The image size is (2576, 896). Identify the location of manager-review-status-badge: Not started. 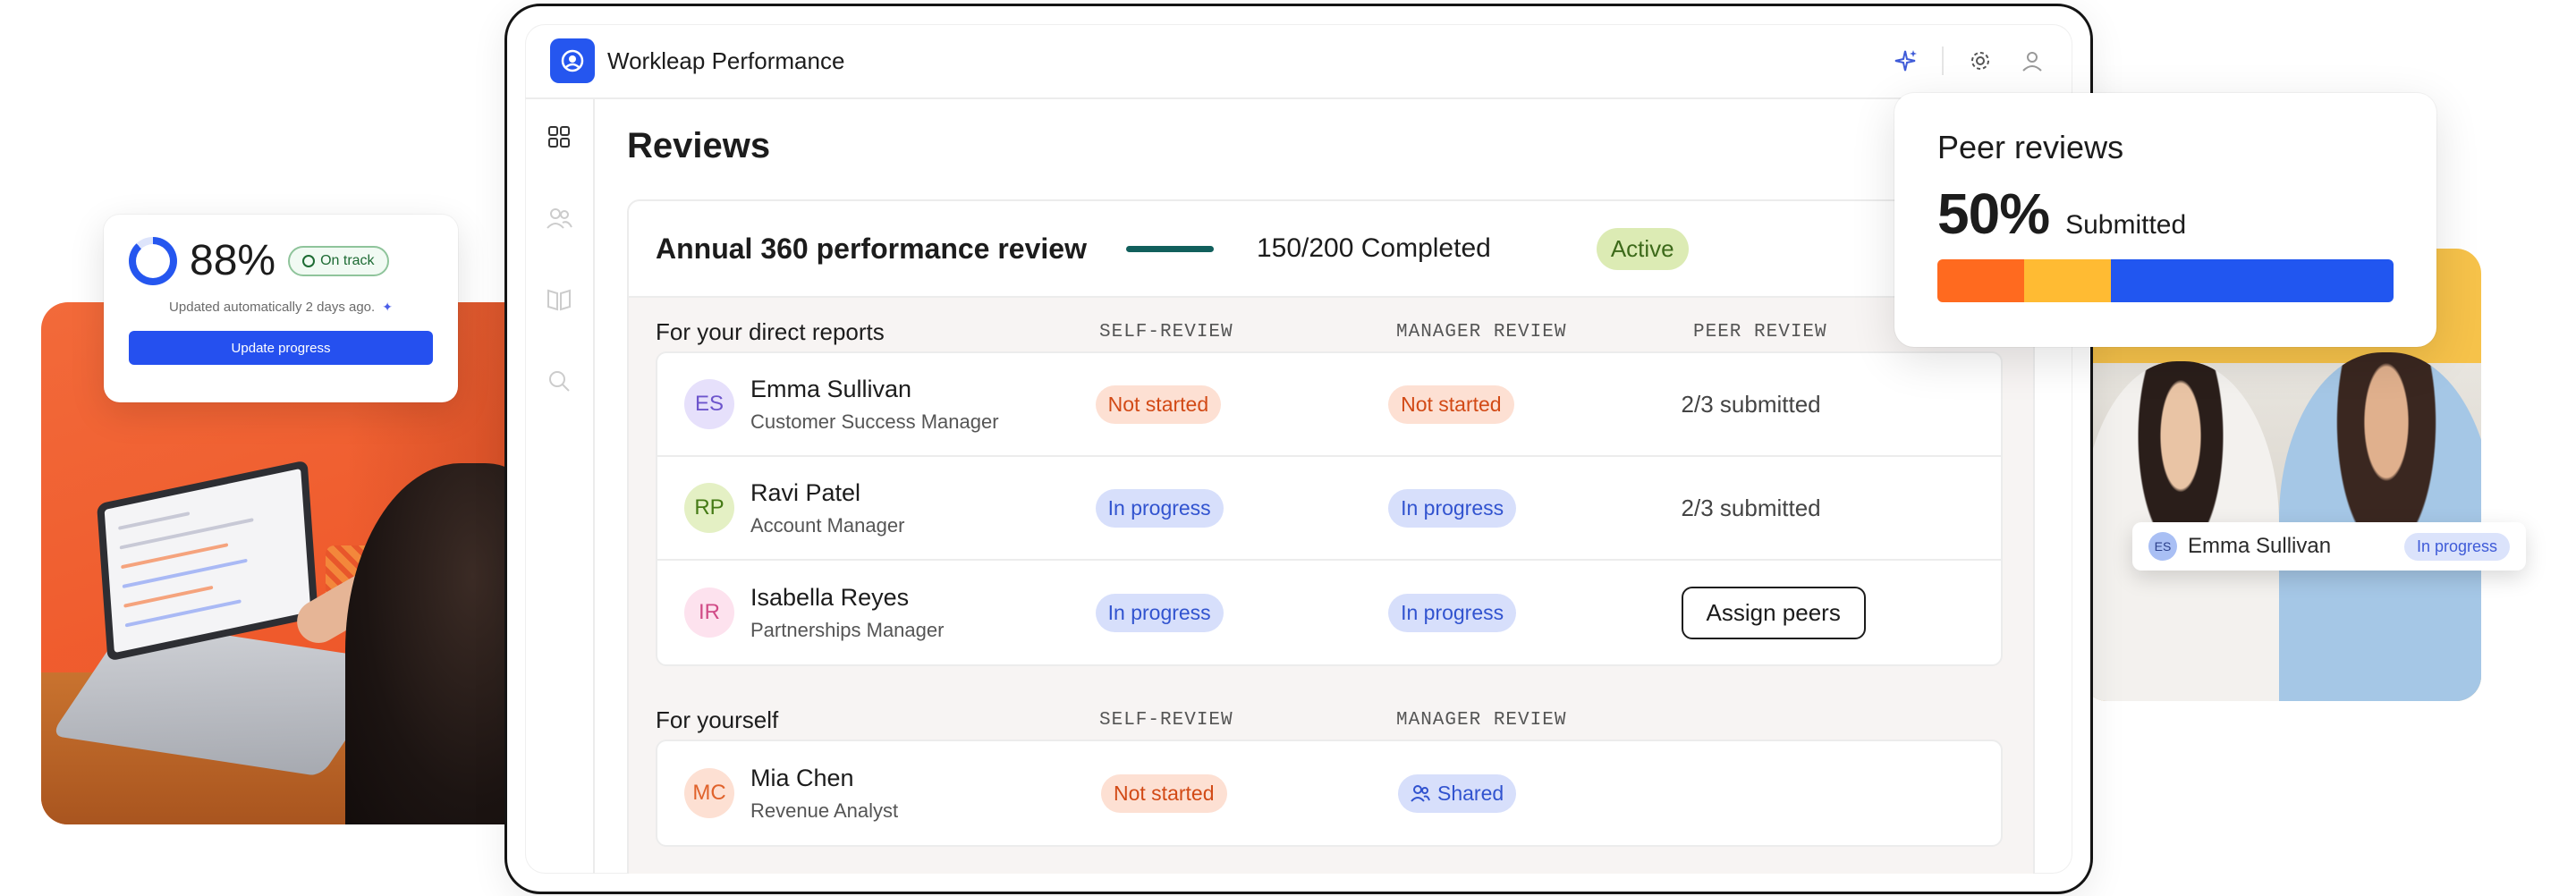
(1451, 404).